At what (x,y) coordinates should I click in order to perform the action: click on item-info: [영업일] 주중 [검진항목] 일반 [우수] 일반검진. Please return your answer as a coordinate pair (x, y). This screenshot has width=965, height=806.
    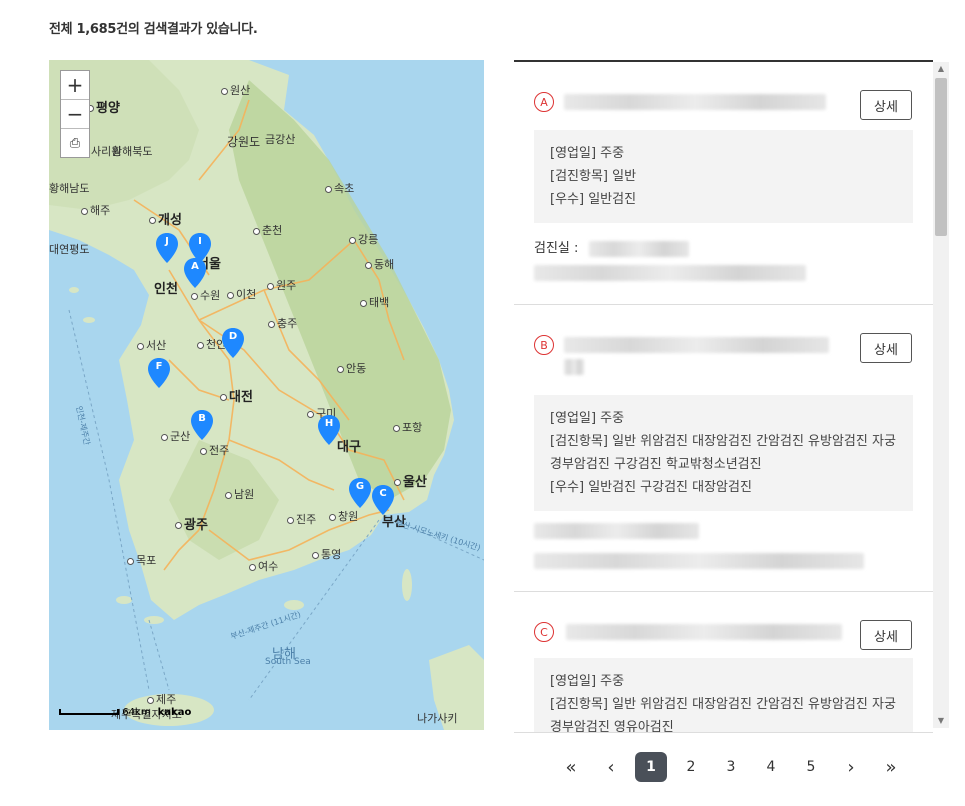
    Looking at the image, I should click on (723, 176).